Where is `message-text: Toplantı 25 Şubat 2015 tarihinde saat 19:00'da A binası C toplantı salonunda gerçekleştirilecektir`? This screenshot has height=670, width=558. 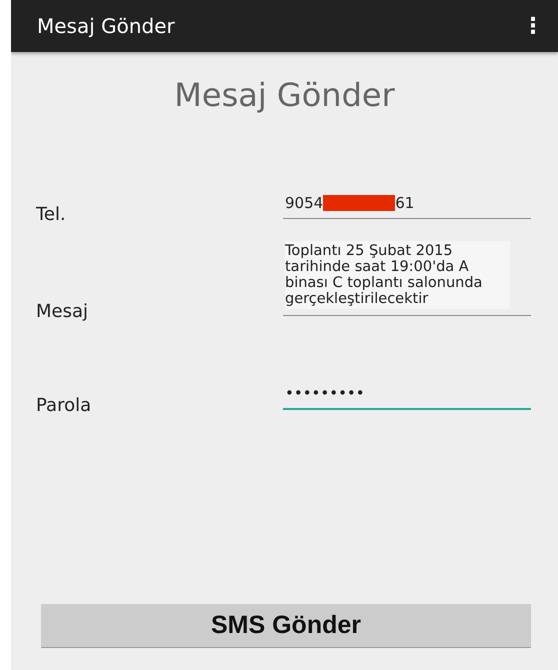
message-text: Toplantı 25 Şubat 2015 tarihinde saat 19:00'da A binası C toplantı salonunda gerçekleştirilecektir is located at coordinates (397, 275).